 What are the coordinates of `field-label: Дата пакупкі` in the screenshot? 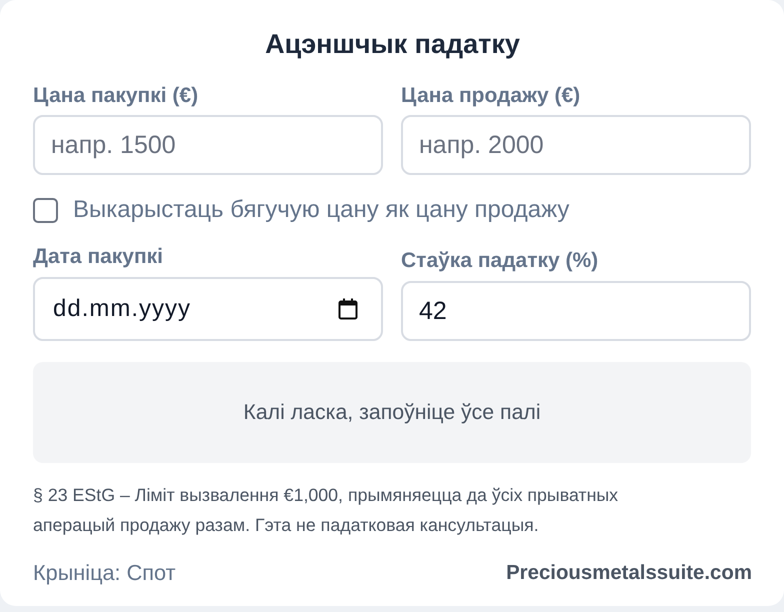 It's located at (98, 257).